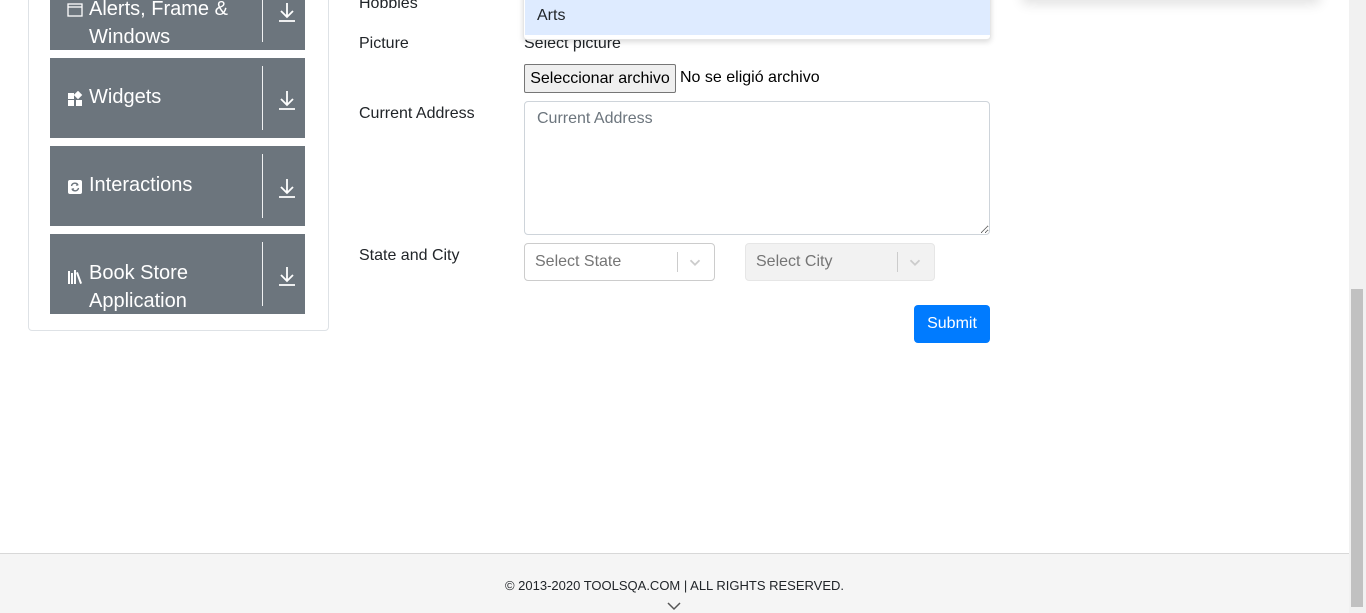  I want to click on city-select-placeholder: Select City, so click(794, 261).